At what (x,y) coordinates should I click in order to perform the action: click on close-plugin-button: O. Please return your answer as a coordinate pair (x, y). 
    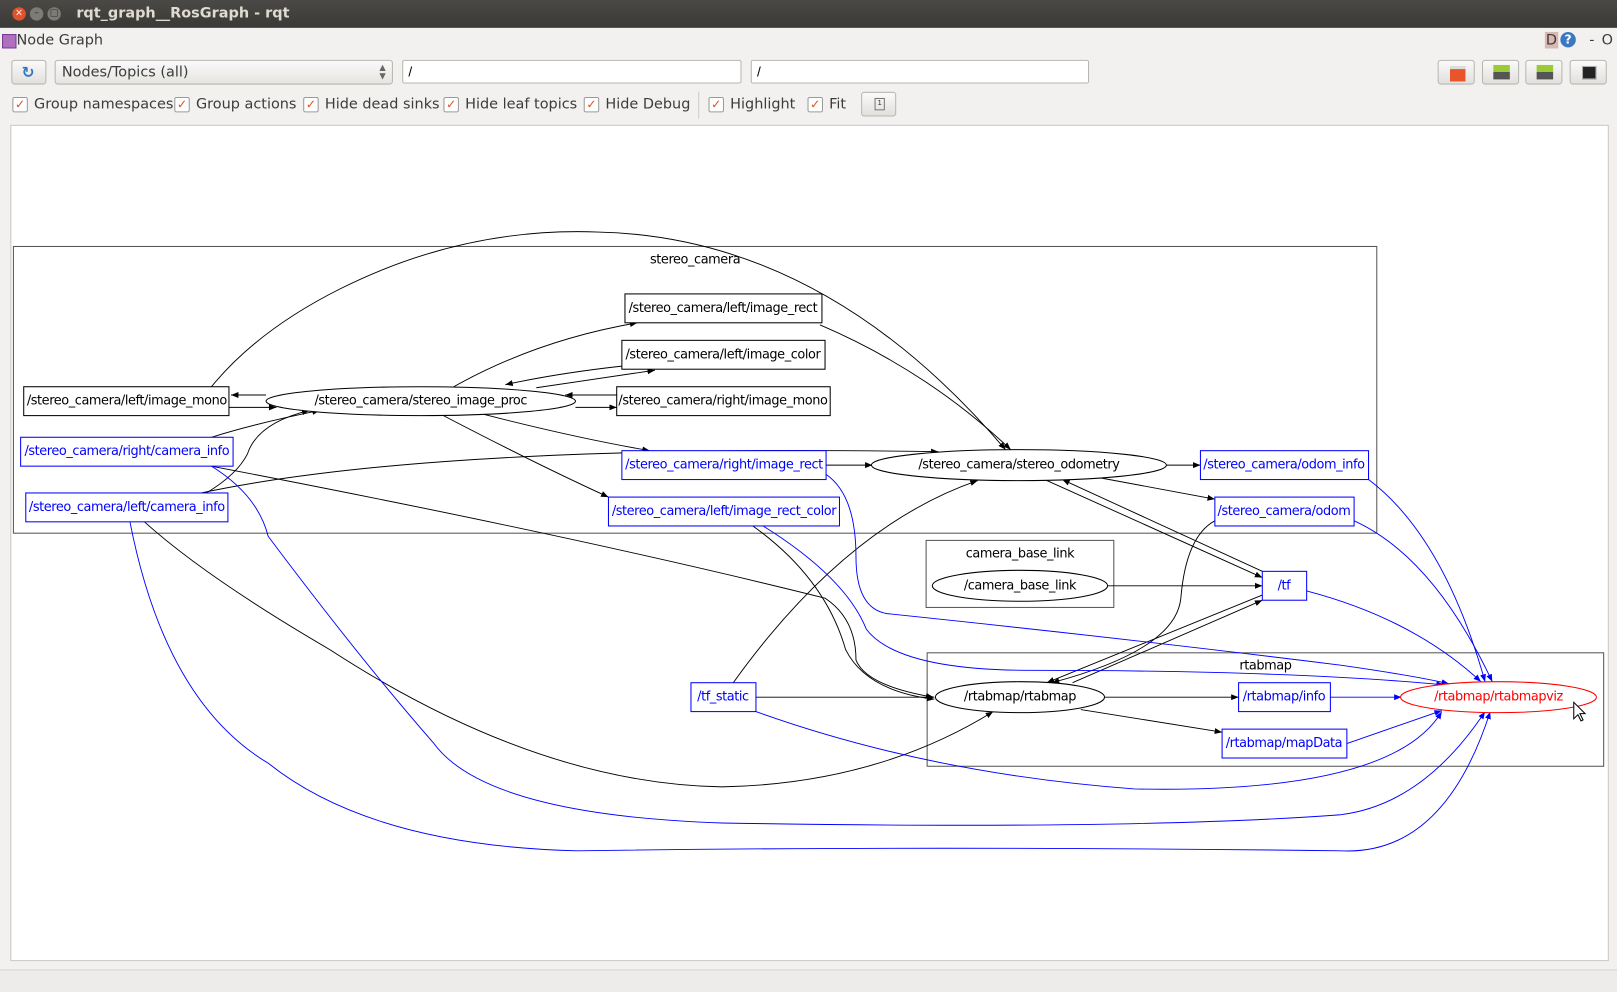
    Looking at the image, I should click on (1607, 40).